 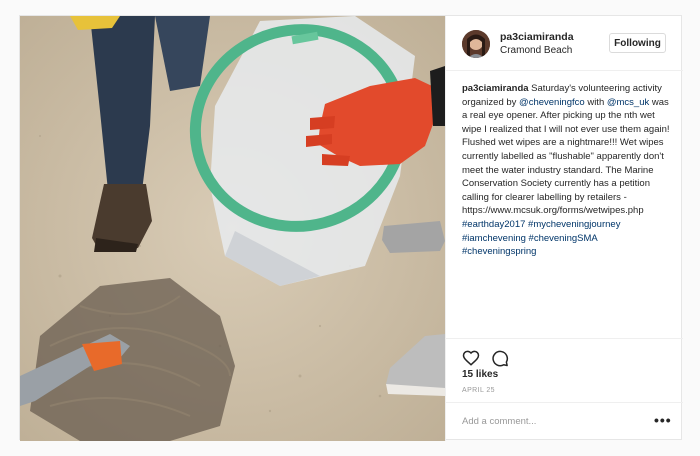 I want to click on comment-bar: Add a comment... •••, so click(x=564, y=422).